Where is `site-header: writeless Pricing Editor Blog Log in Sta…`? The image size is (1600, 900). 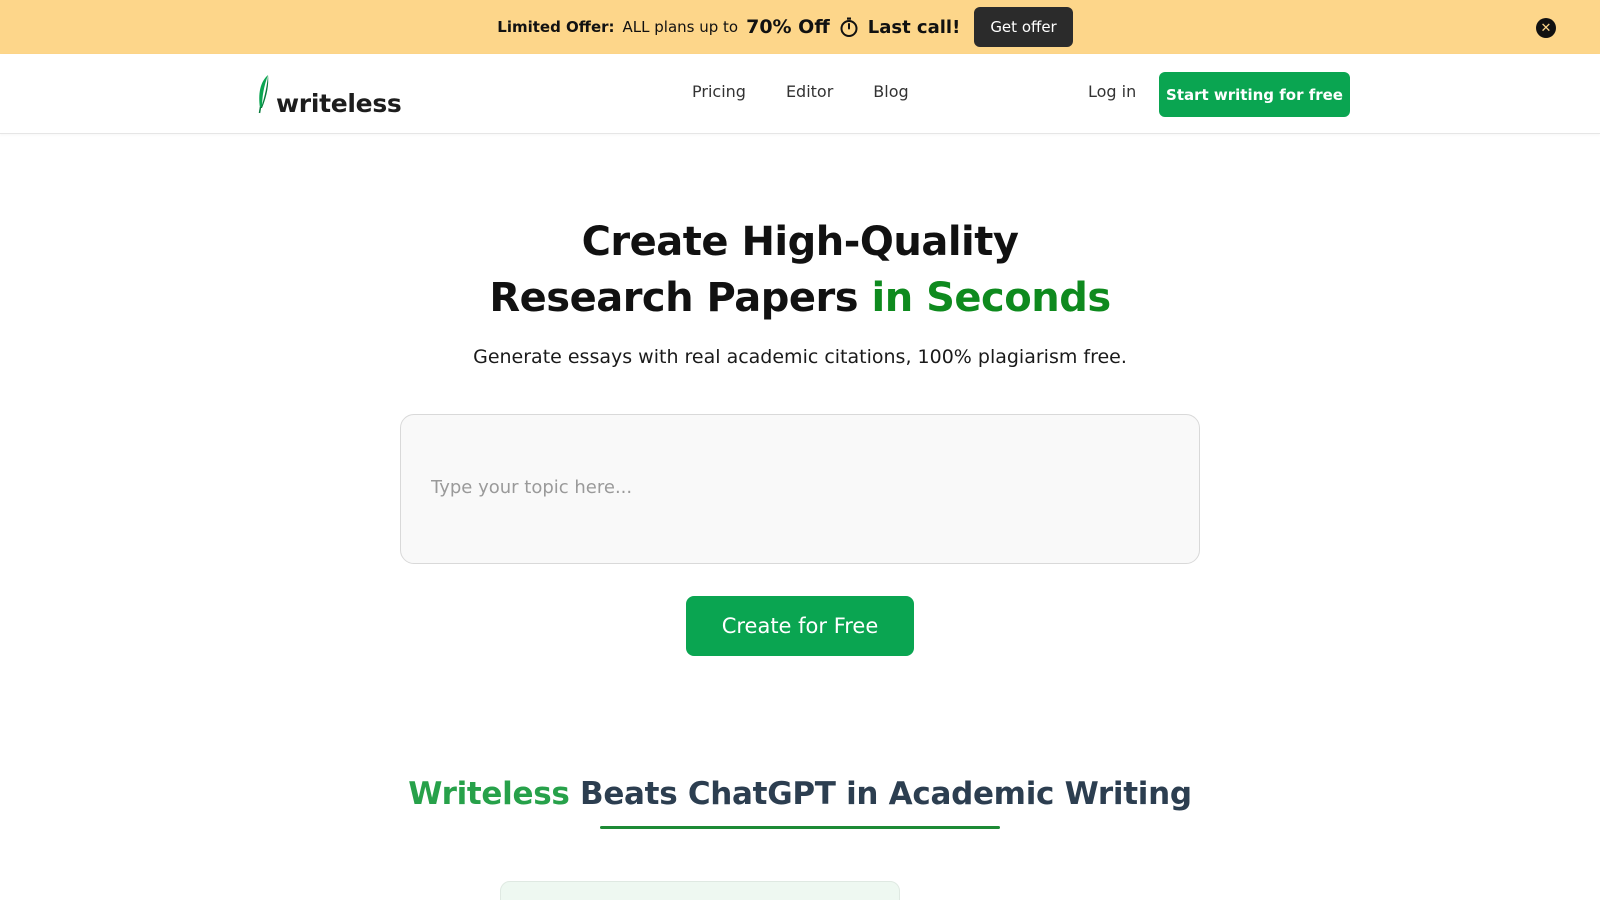
site-header: writeless Pricing Editor Blog Log in Sta… is located at coordinates (800, 94).